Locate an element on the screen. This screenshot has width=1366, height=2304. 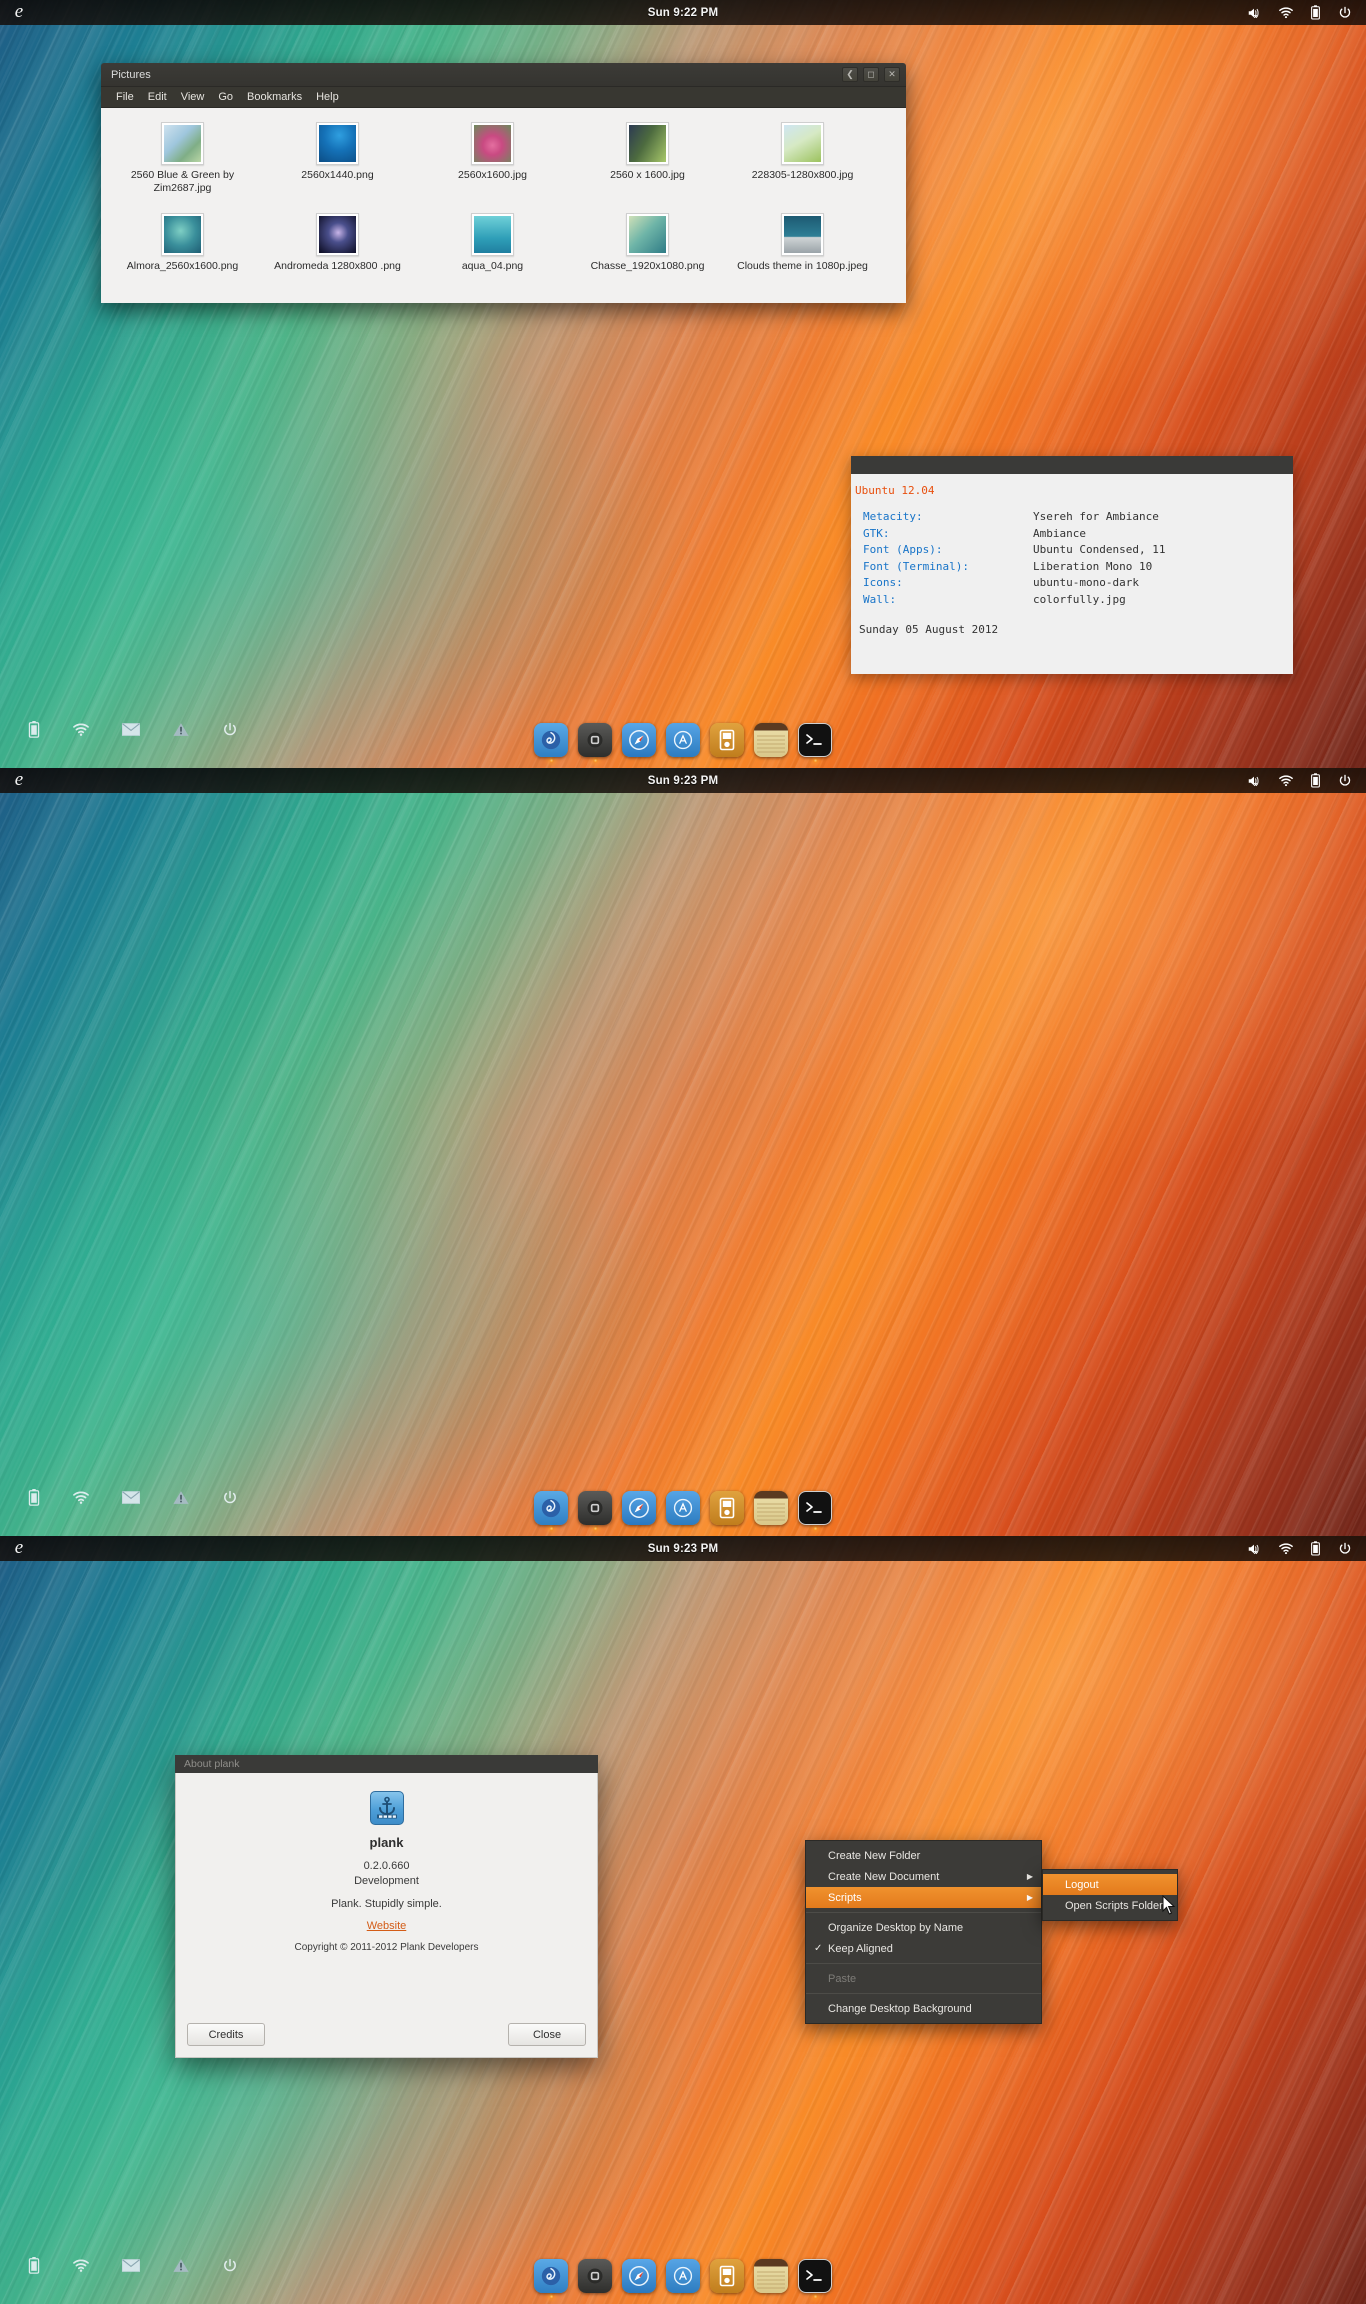
file-item: 2560 x 1600.jpg is located at coordinates (647, 156).